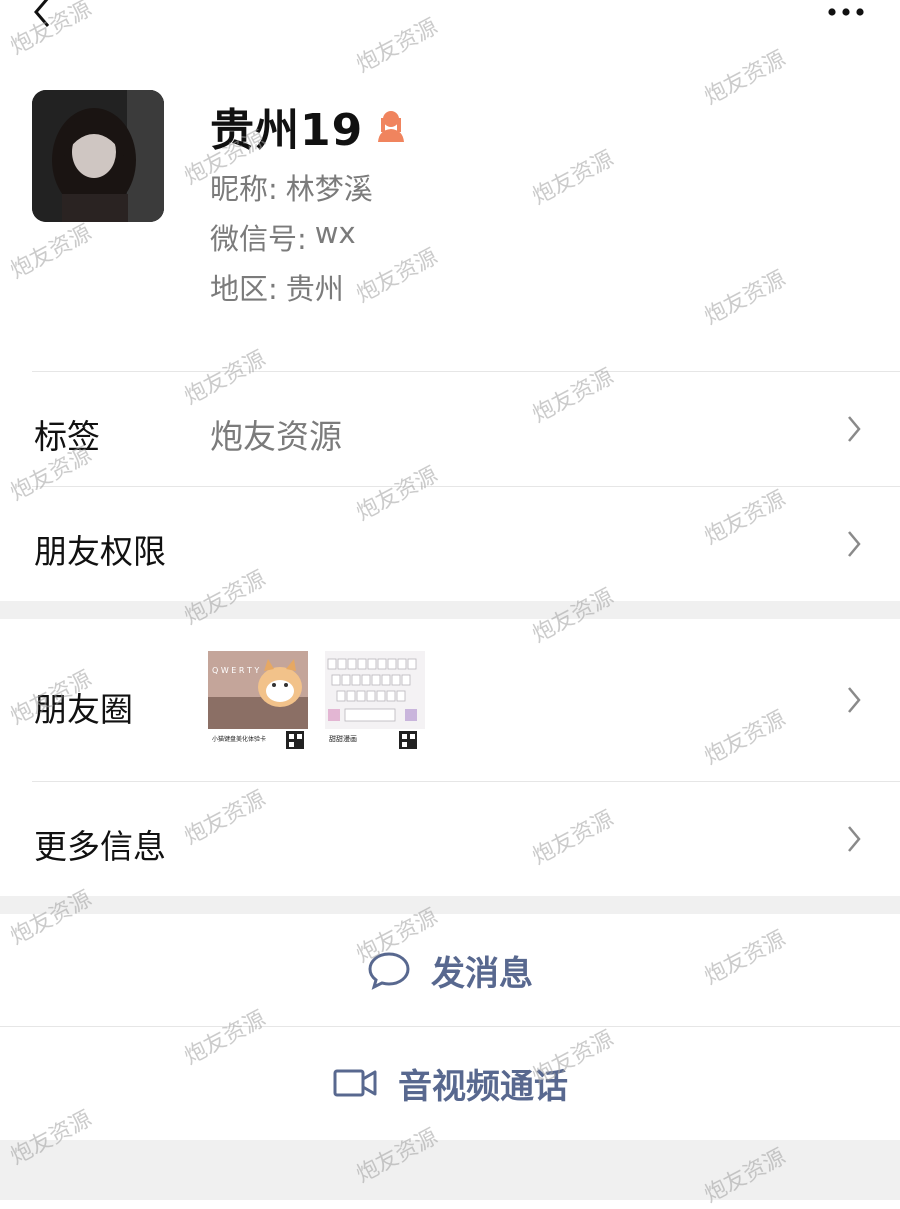 This screenshot has width=900, height=1209. Describe the element at coordinates (450, 839) in the screenshot. I see `row-more-info: 更多信息` at that location.